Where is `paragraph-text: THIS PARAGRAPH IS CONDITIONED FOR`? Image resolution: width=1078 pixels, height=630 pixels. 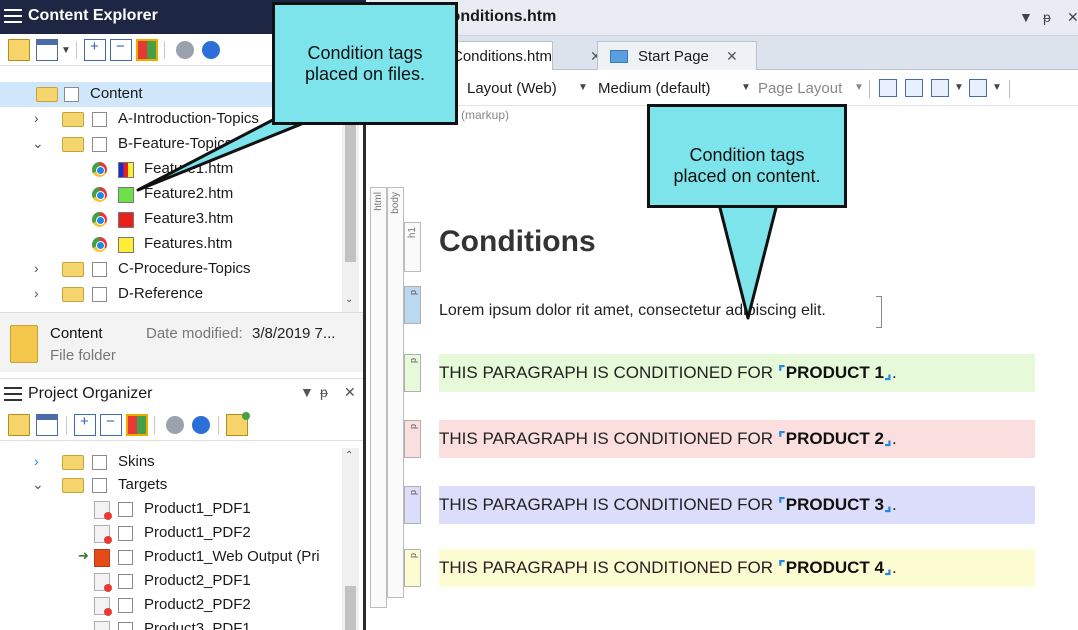
paragraph-text: THIS PARAGRAPH IS CONDITIONED FOR is located at coordinates (608, 372).